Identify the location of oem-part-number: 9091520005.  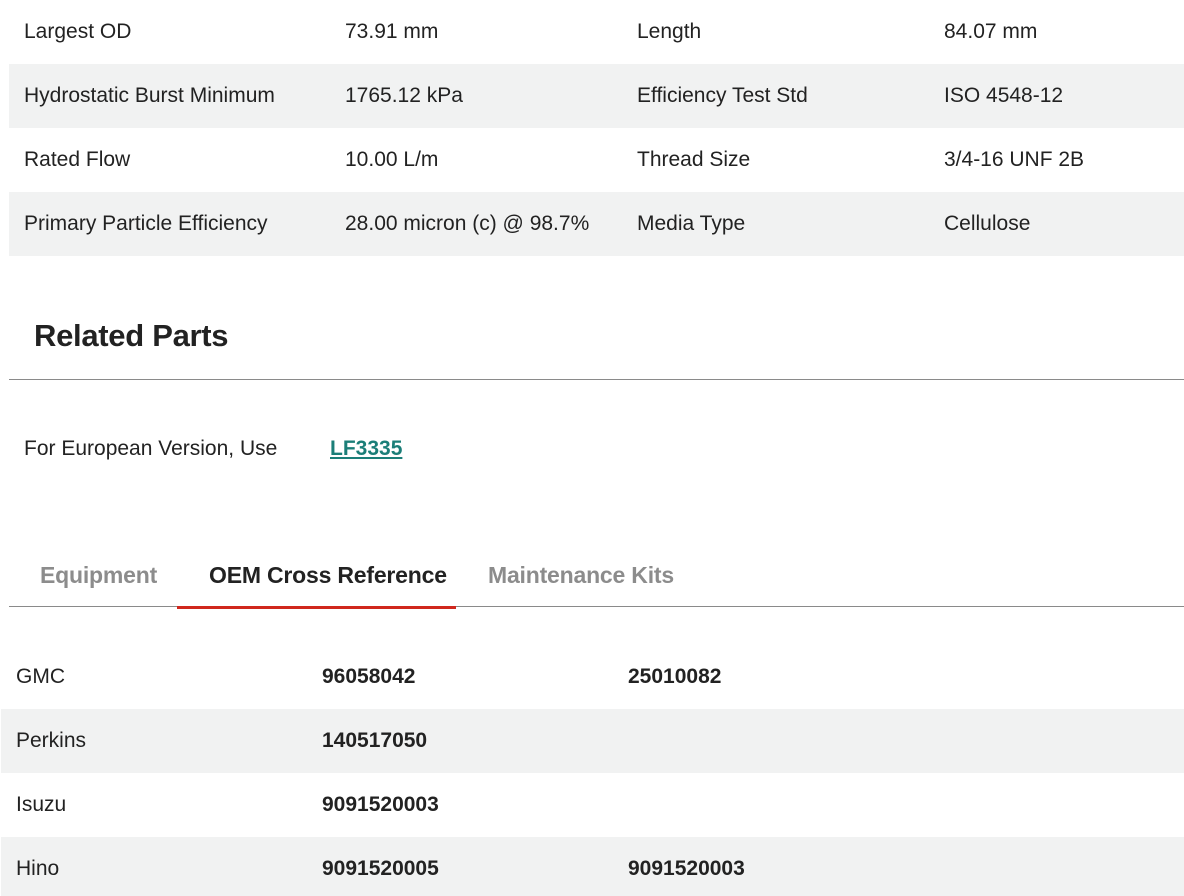
(380, 868).